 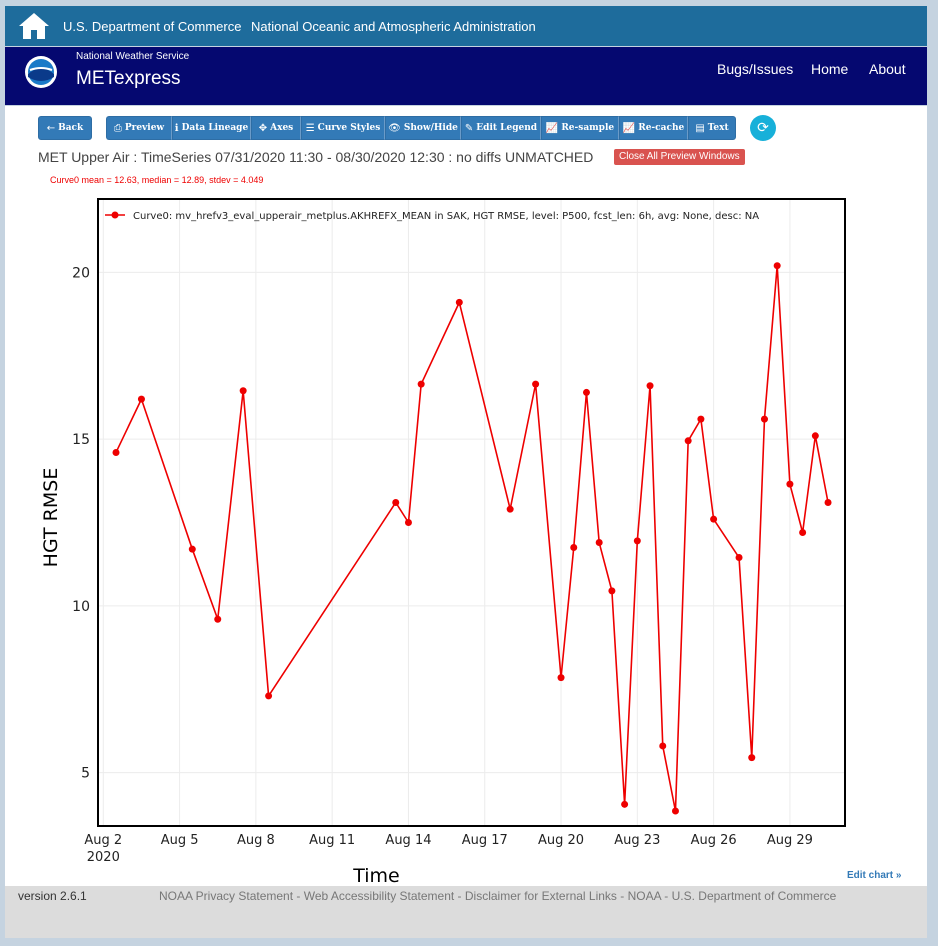 What do you see at coordinates (790, 840) in the screenshot?
I see `x-tick-label: Aug 29` at bounding box center [790, 840].